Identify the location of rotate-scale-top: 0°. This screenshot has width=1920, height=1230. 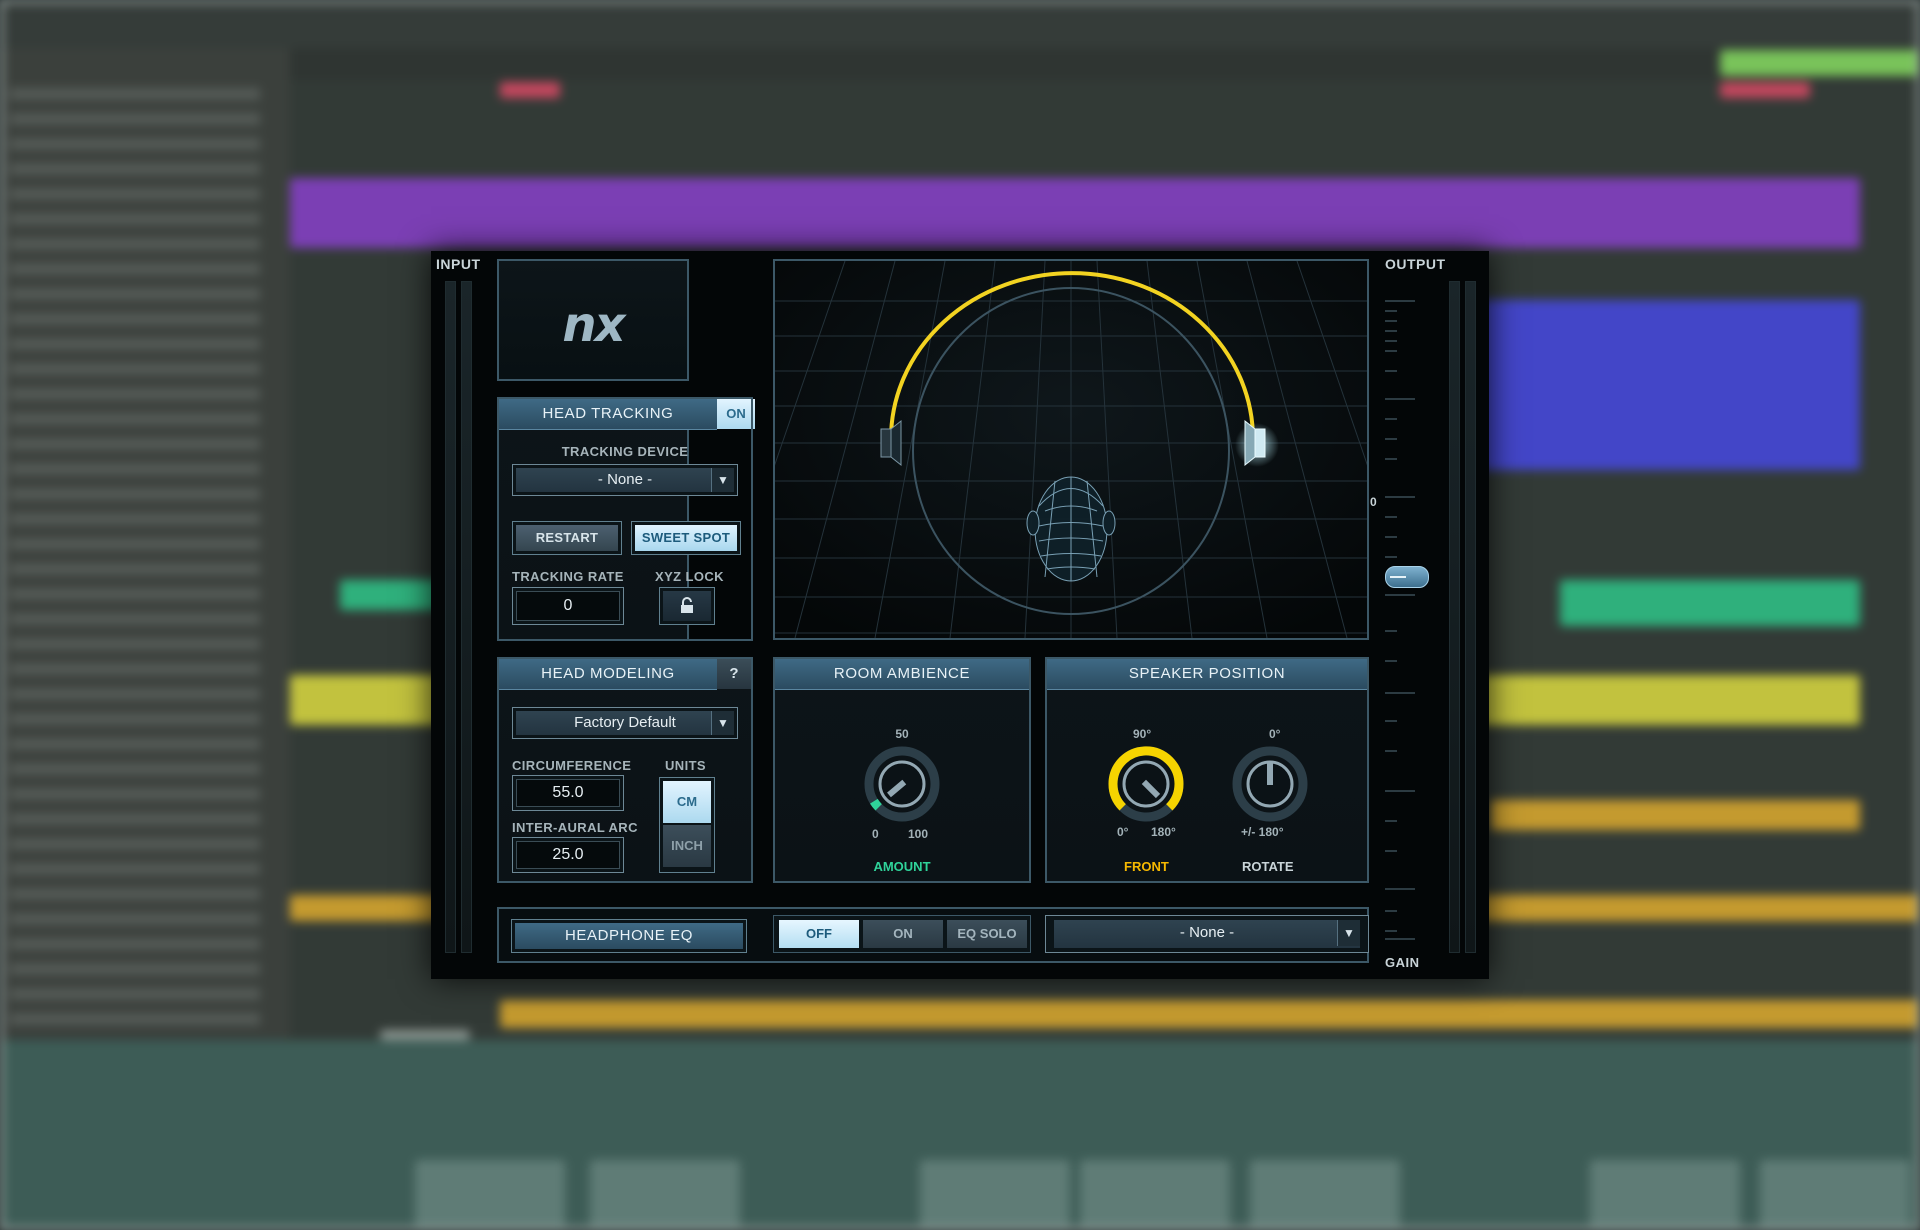
(1275, 734).